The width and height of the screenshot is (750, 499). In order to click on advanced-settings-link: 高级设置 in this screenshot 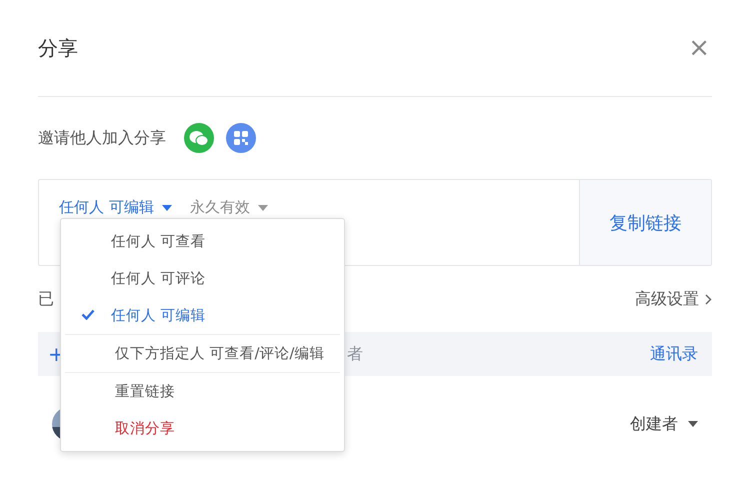, I will do `click(673, 299)`.